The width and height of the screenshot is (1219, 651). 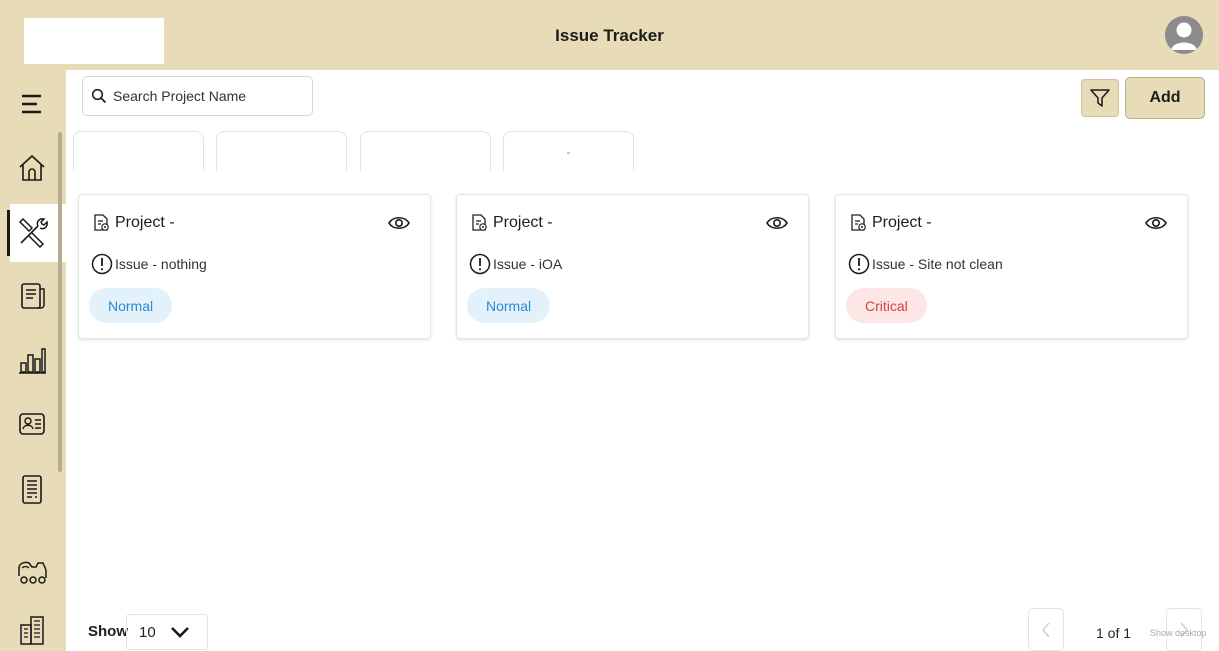 I want to click on sidebar-item-home, so click(x=32, y=168).